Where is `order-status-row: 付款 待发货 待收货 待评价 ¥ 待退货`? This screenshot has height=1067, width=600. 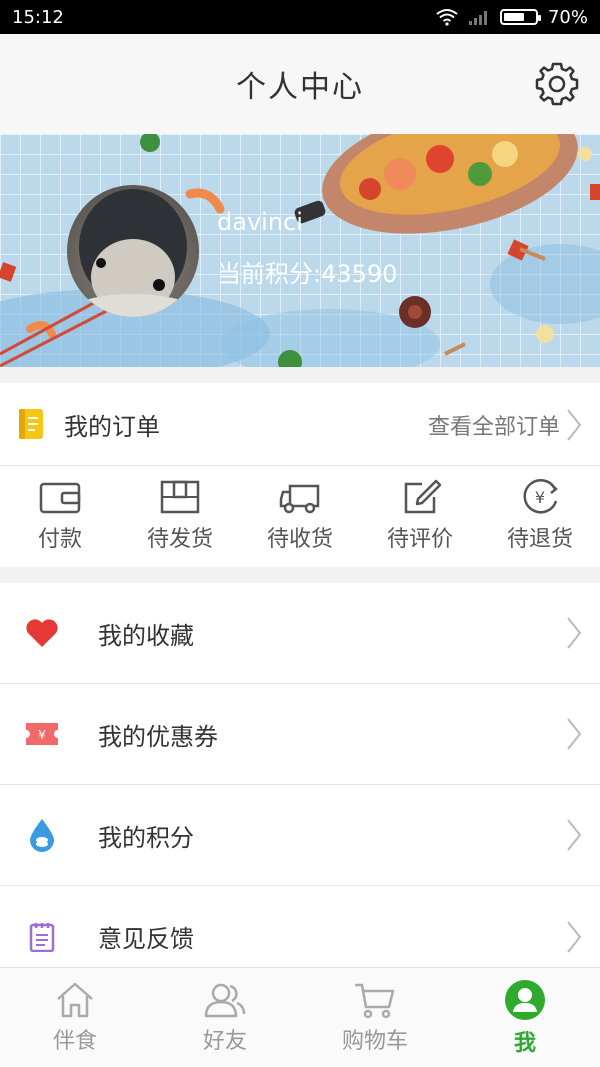 order-status-row: 付款 待发货 待收货 待评价 ¥ 待退货 is located at coordinates (300, 516).